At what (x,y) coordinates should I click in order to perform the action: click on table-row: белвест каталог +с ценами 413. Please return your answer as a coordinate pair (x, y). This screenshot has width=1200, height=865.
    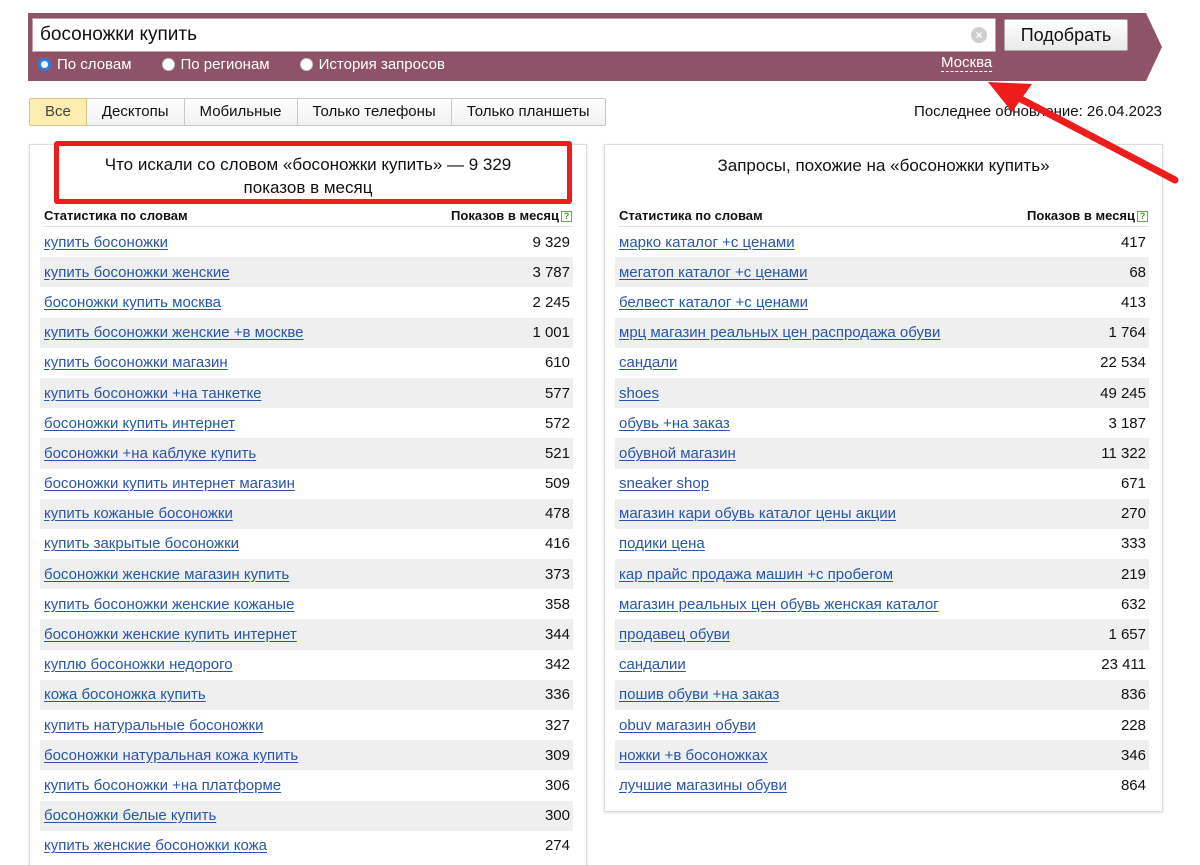
    Looking at the image, I should click on (882, 302).